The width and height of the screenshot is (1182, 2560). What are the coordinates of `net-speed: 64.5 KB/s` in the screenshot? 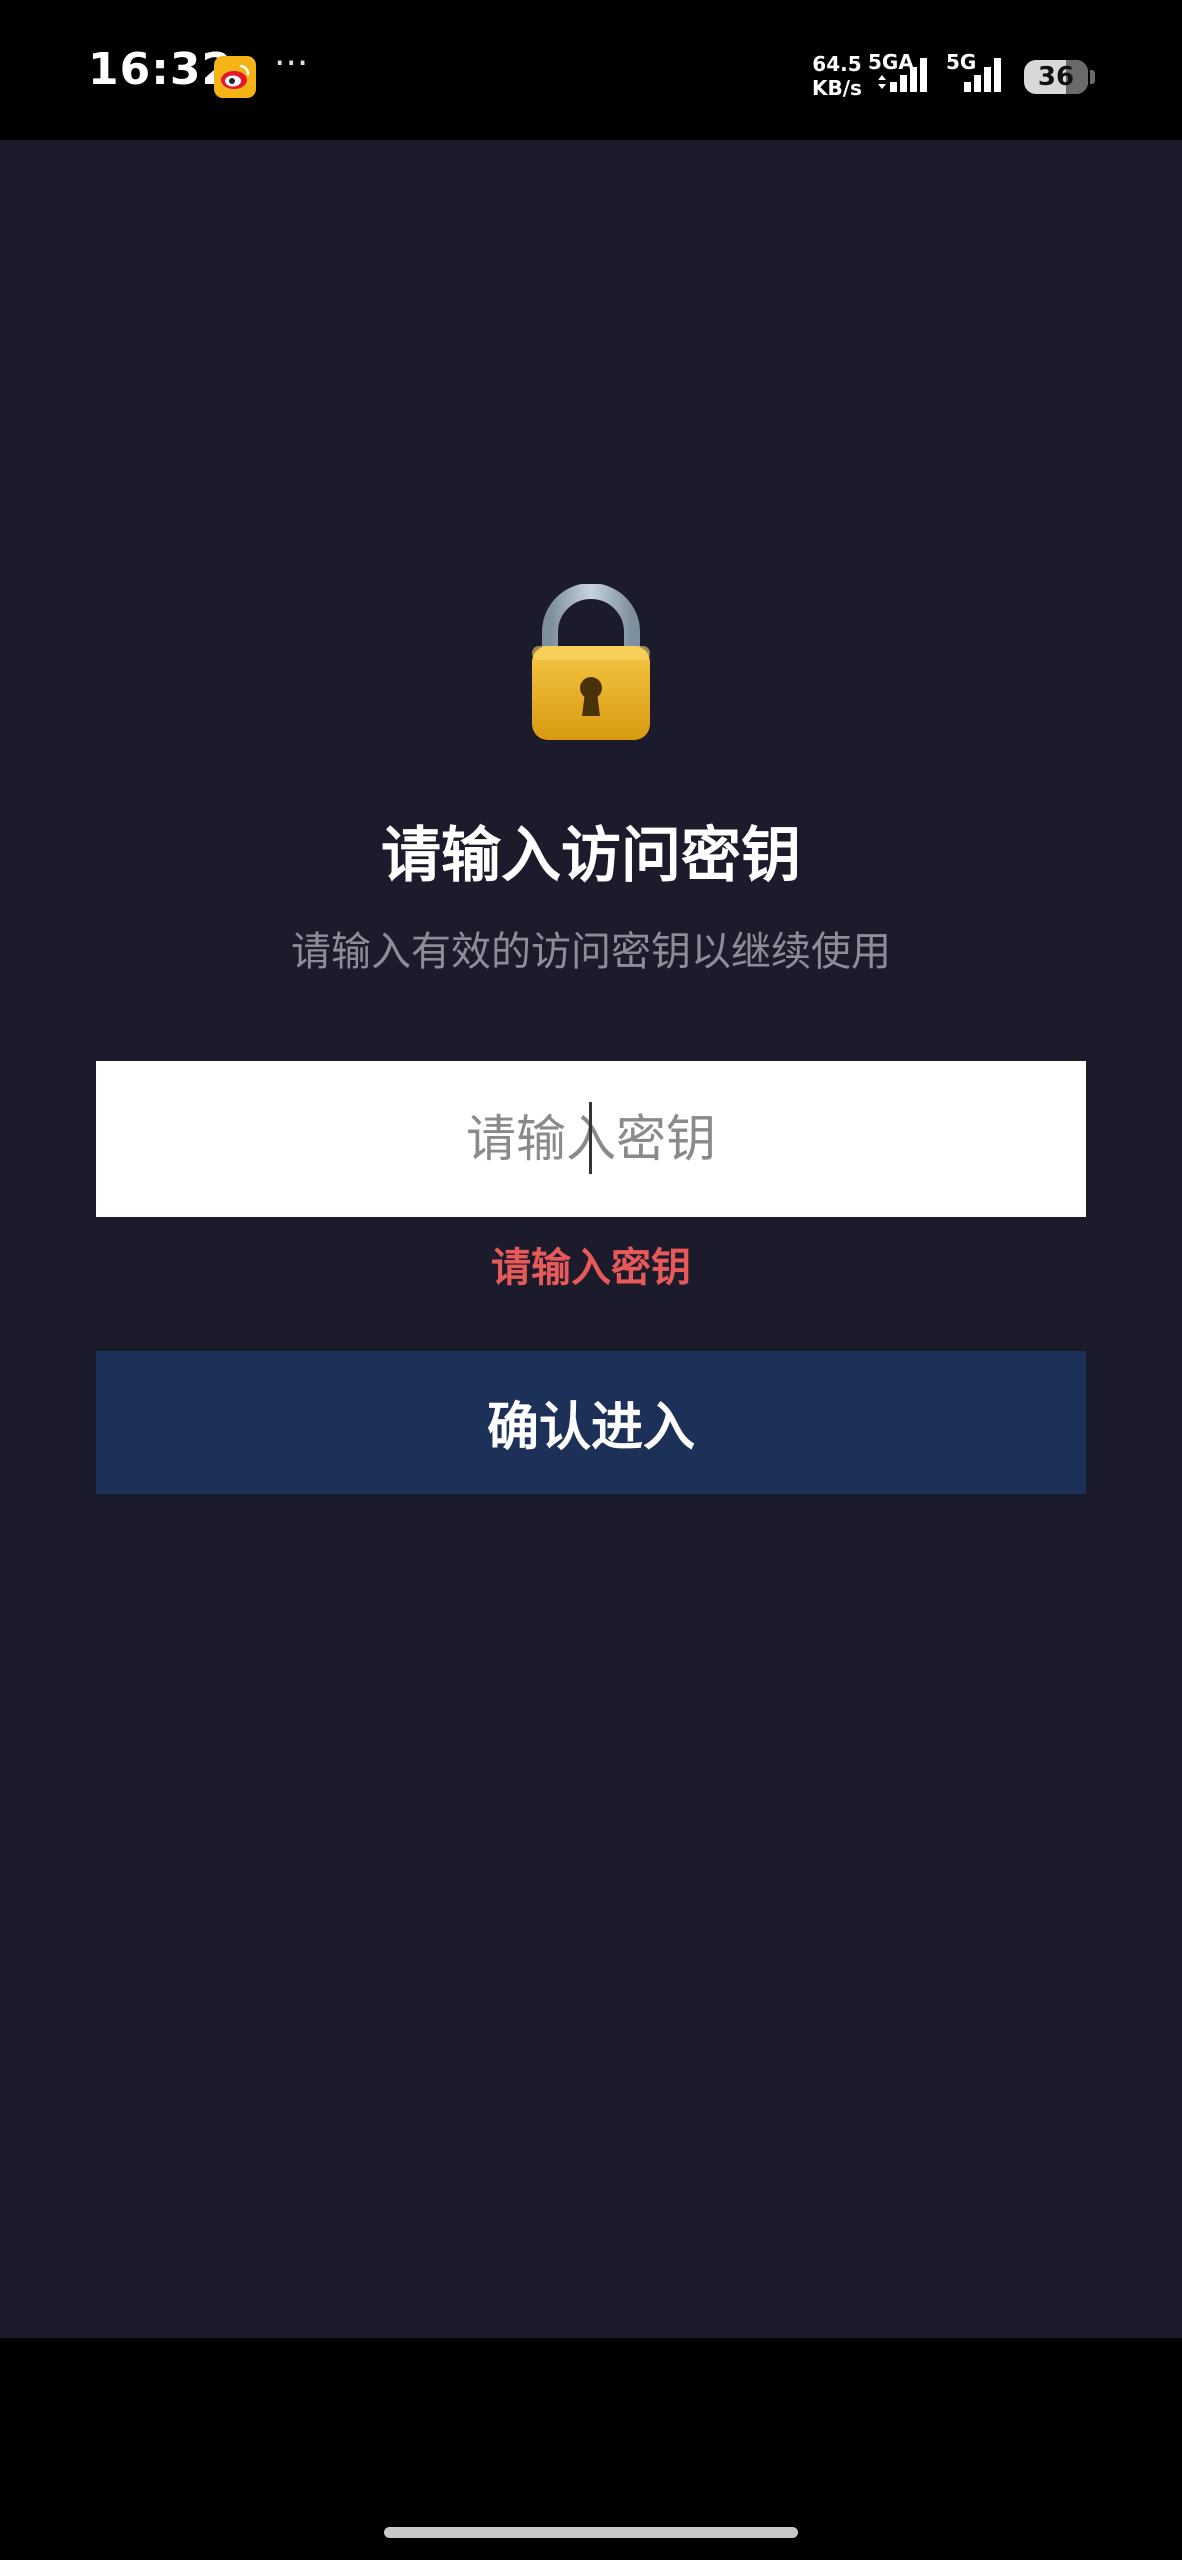 It's located at (837, 76).